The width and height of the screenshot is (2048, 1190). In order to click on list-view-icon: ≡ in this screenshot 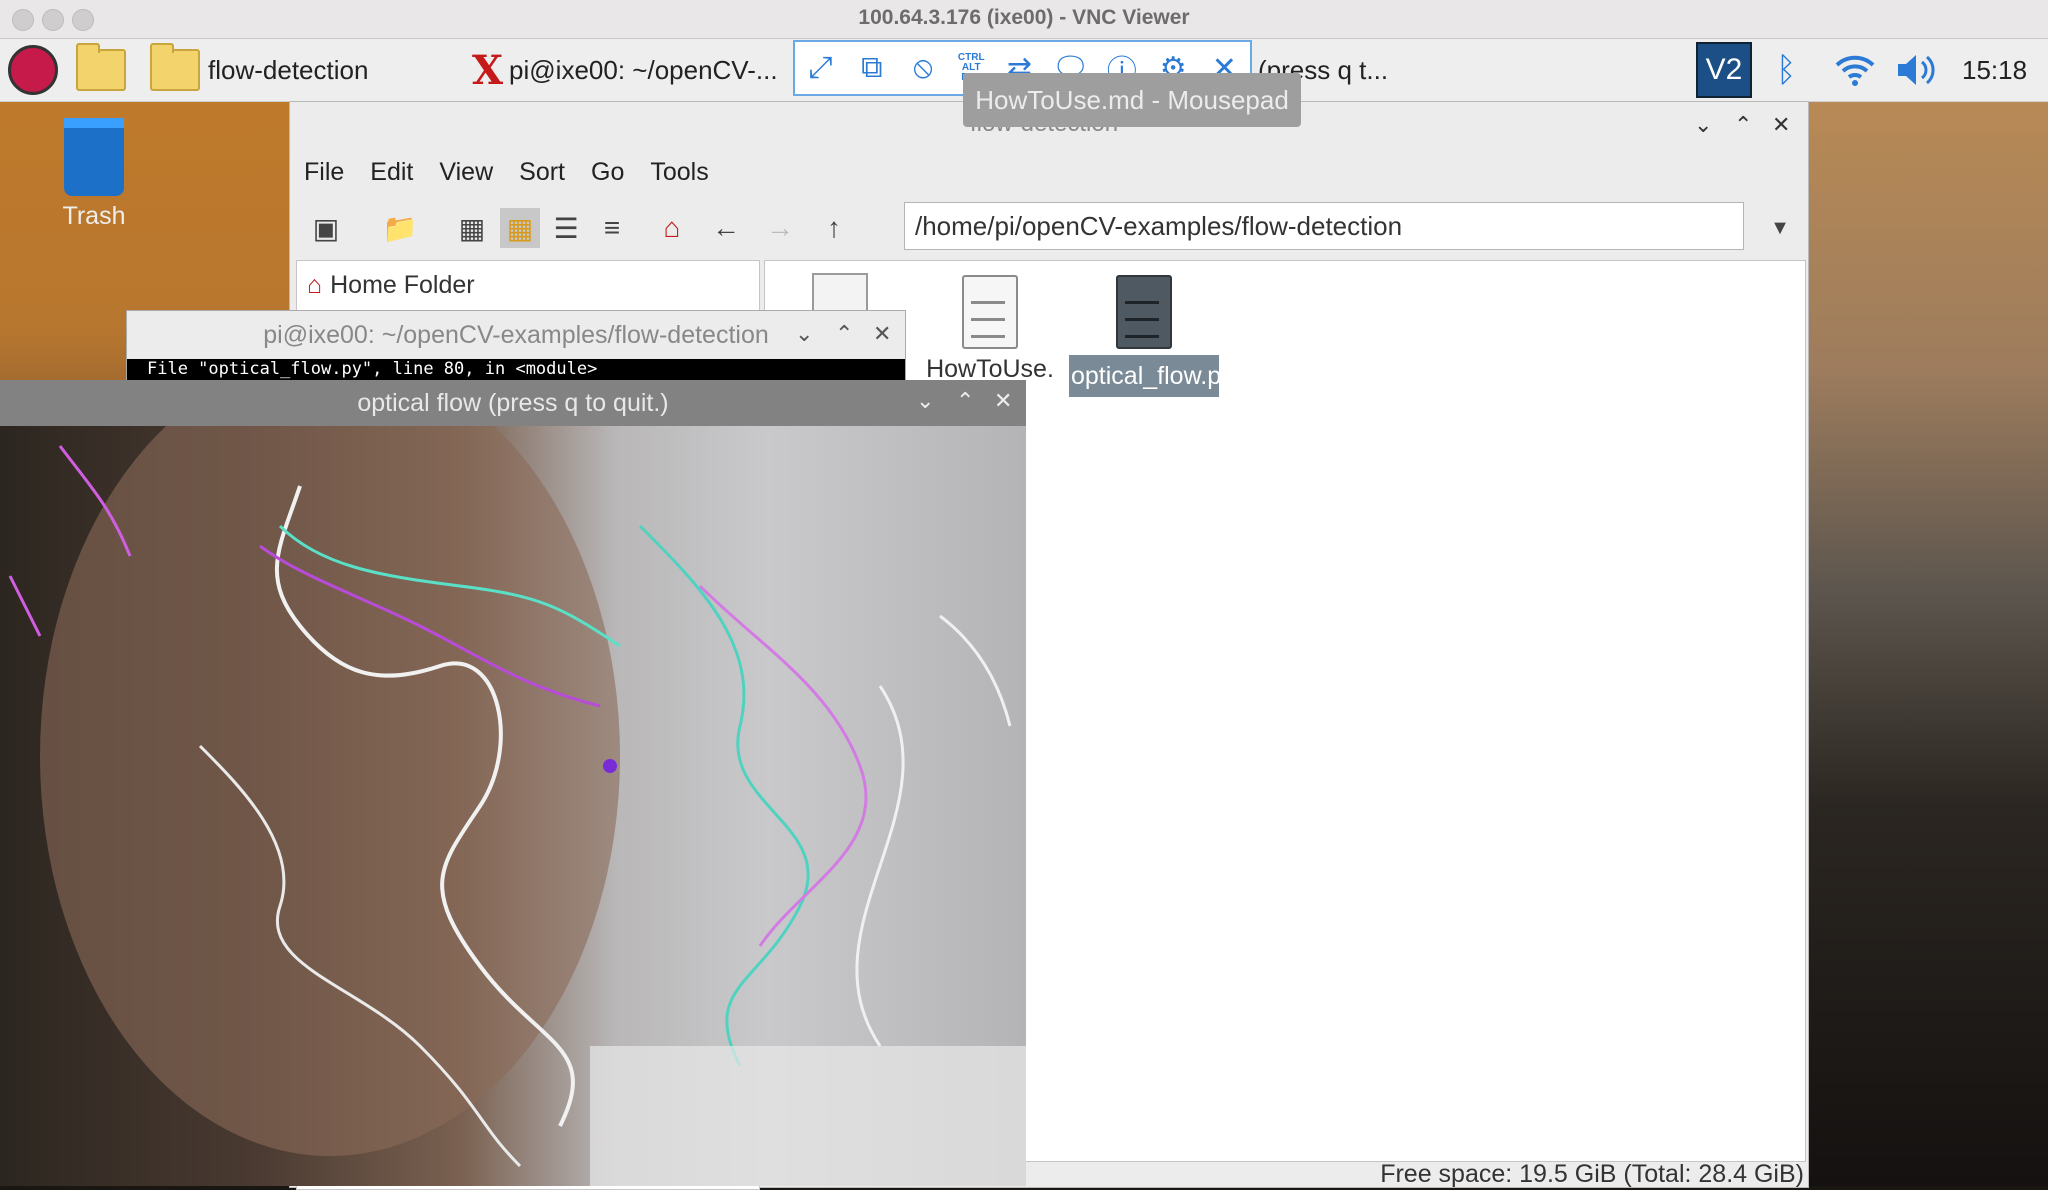, I will do `click(612, 228)`.